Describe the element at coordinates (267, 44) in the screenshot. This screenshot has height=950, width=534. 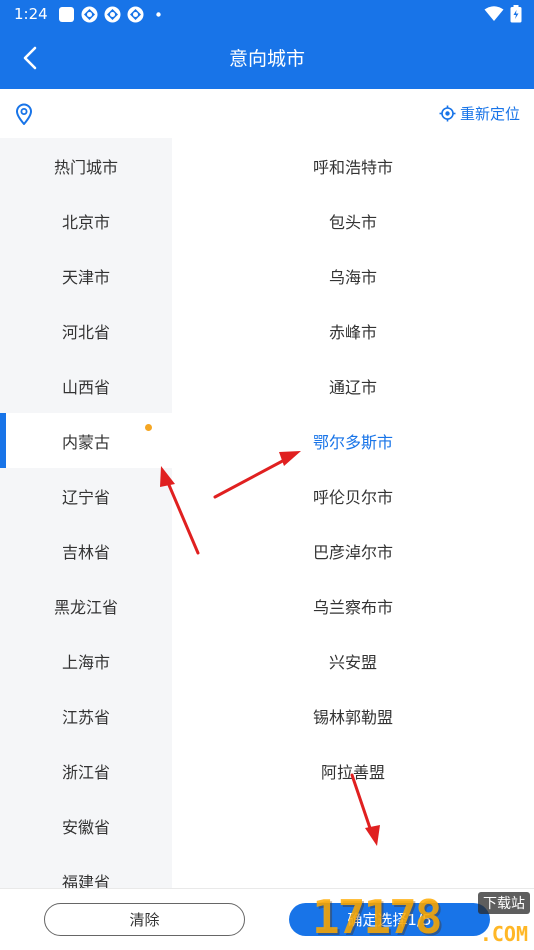
I see `app-header: 1:24 意向城市` at that location.